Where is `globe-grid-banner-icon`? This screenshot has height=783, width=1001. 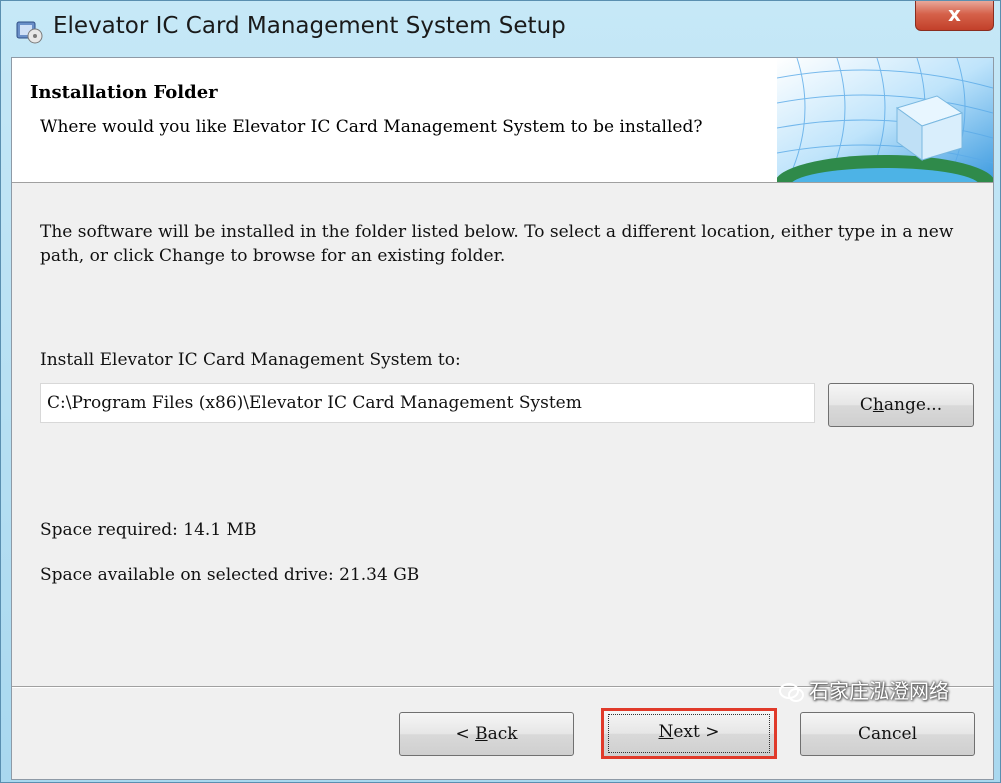 globe-grid-banner-icon is located at coordinates (885, 120).